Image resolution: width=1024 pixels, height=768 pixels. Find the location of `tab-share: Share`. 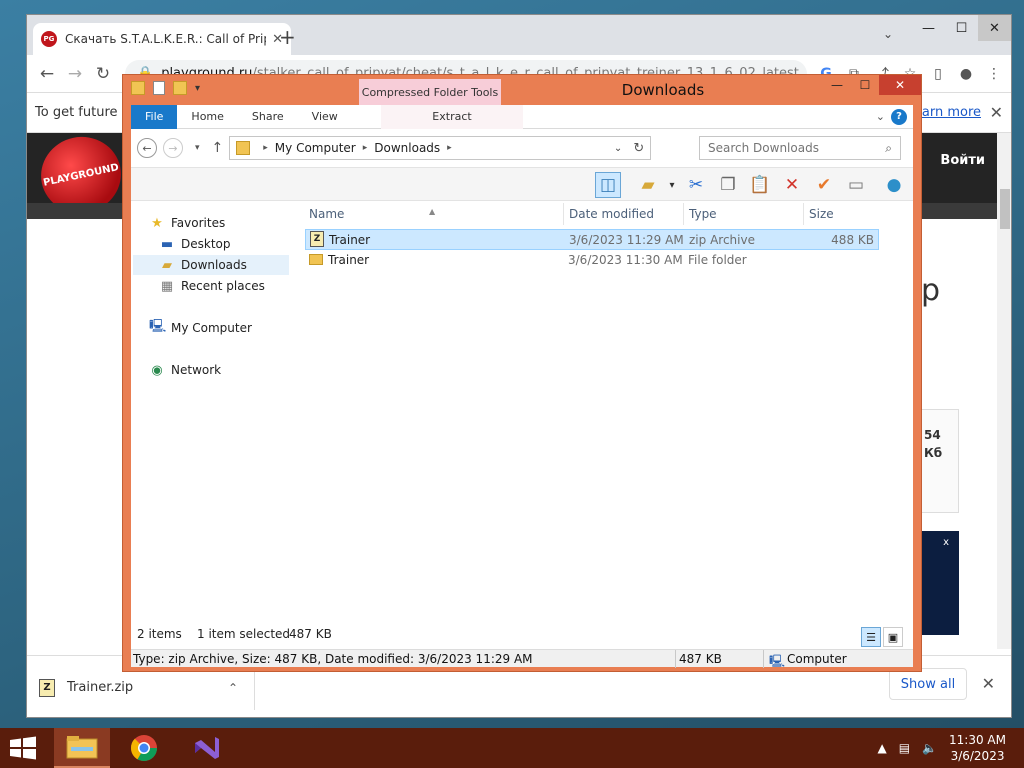

tab-share: Share is located at coordinates (268, 117).